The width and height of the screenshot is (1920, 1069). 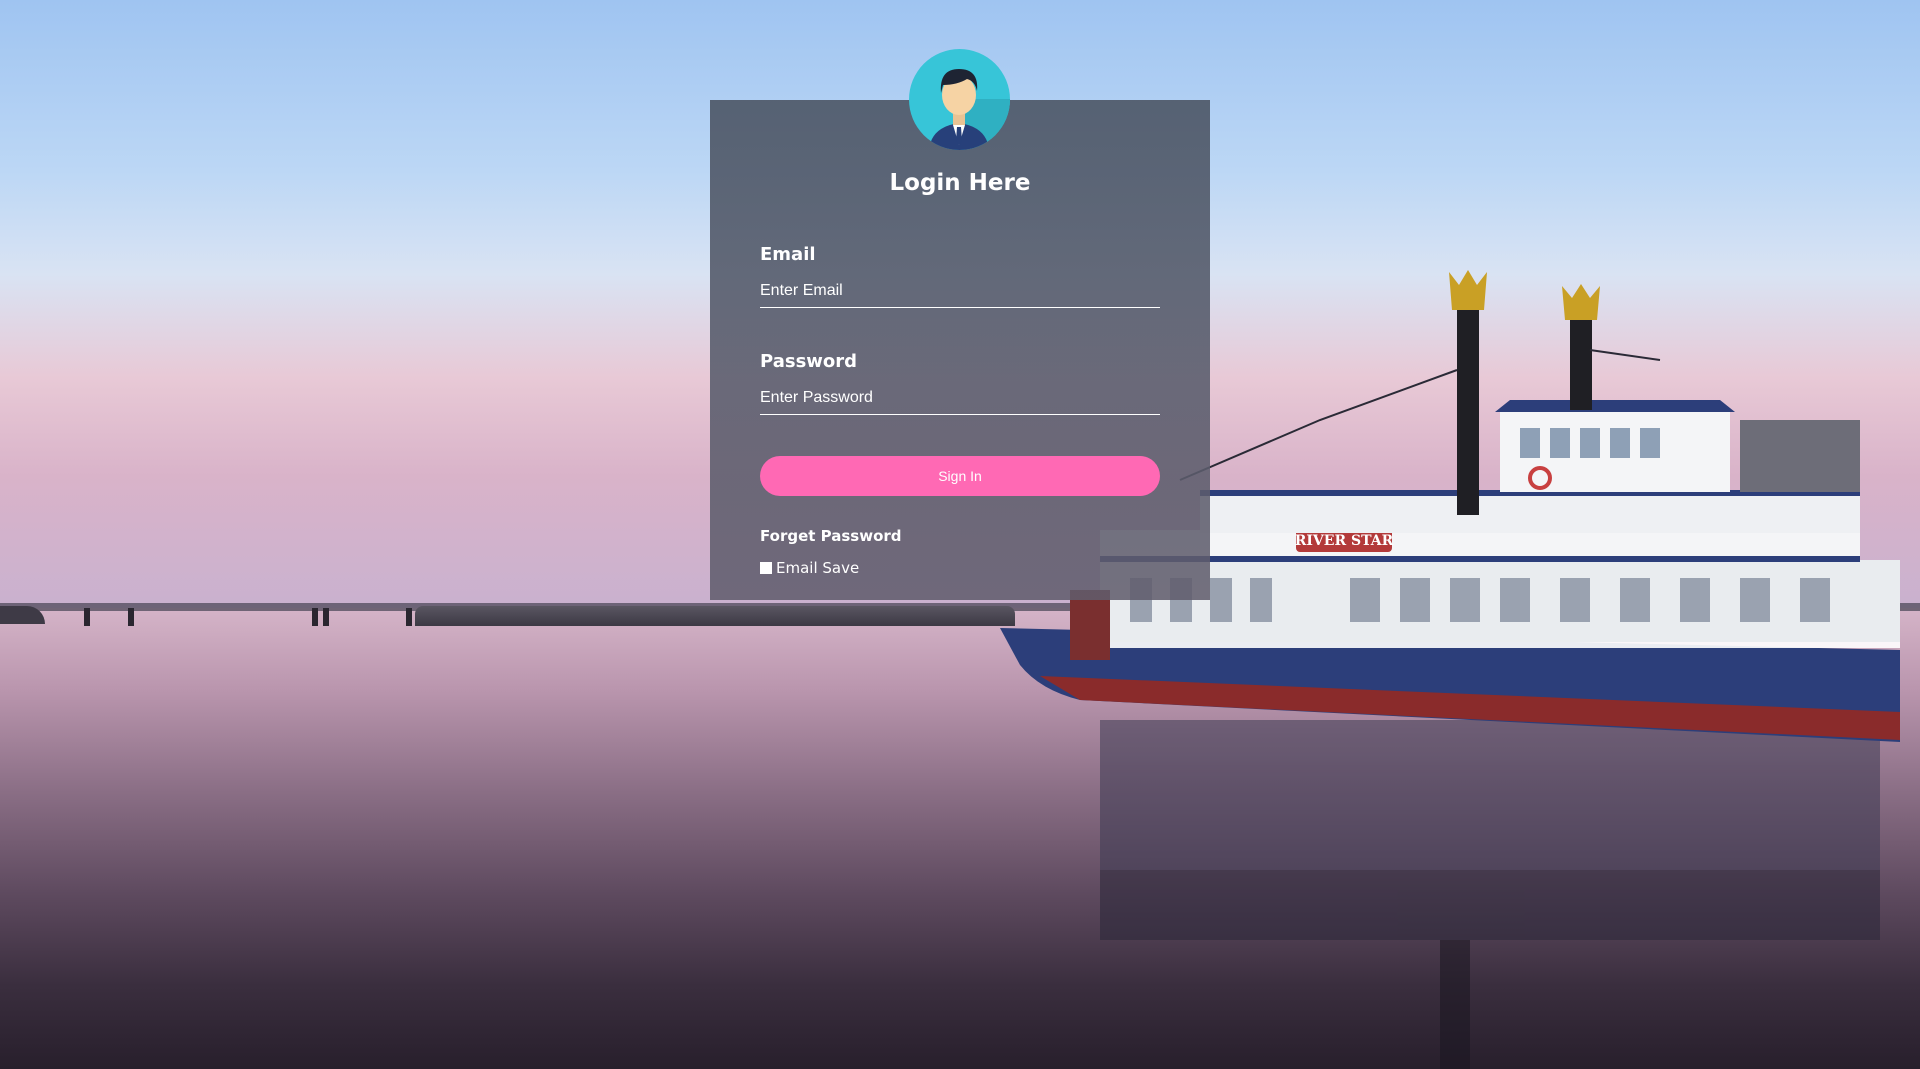 I want to click on forget-password-link: Forget Password, so click(x=831, y=536).